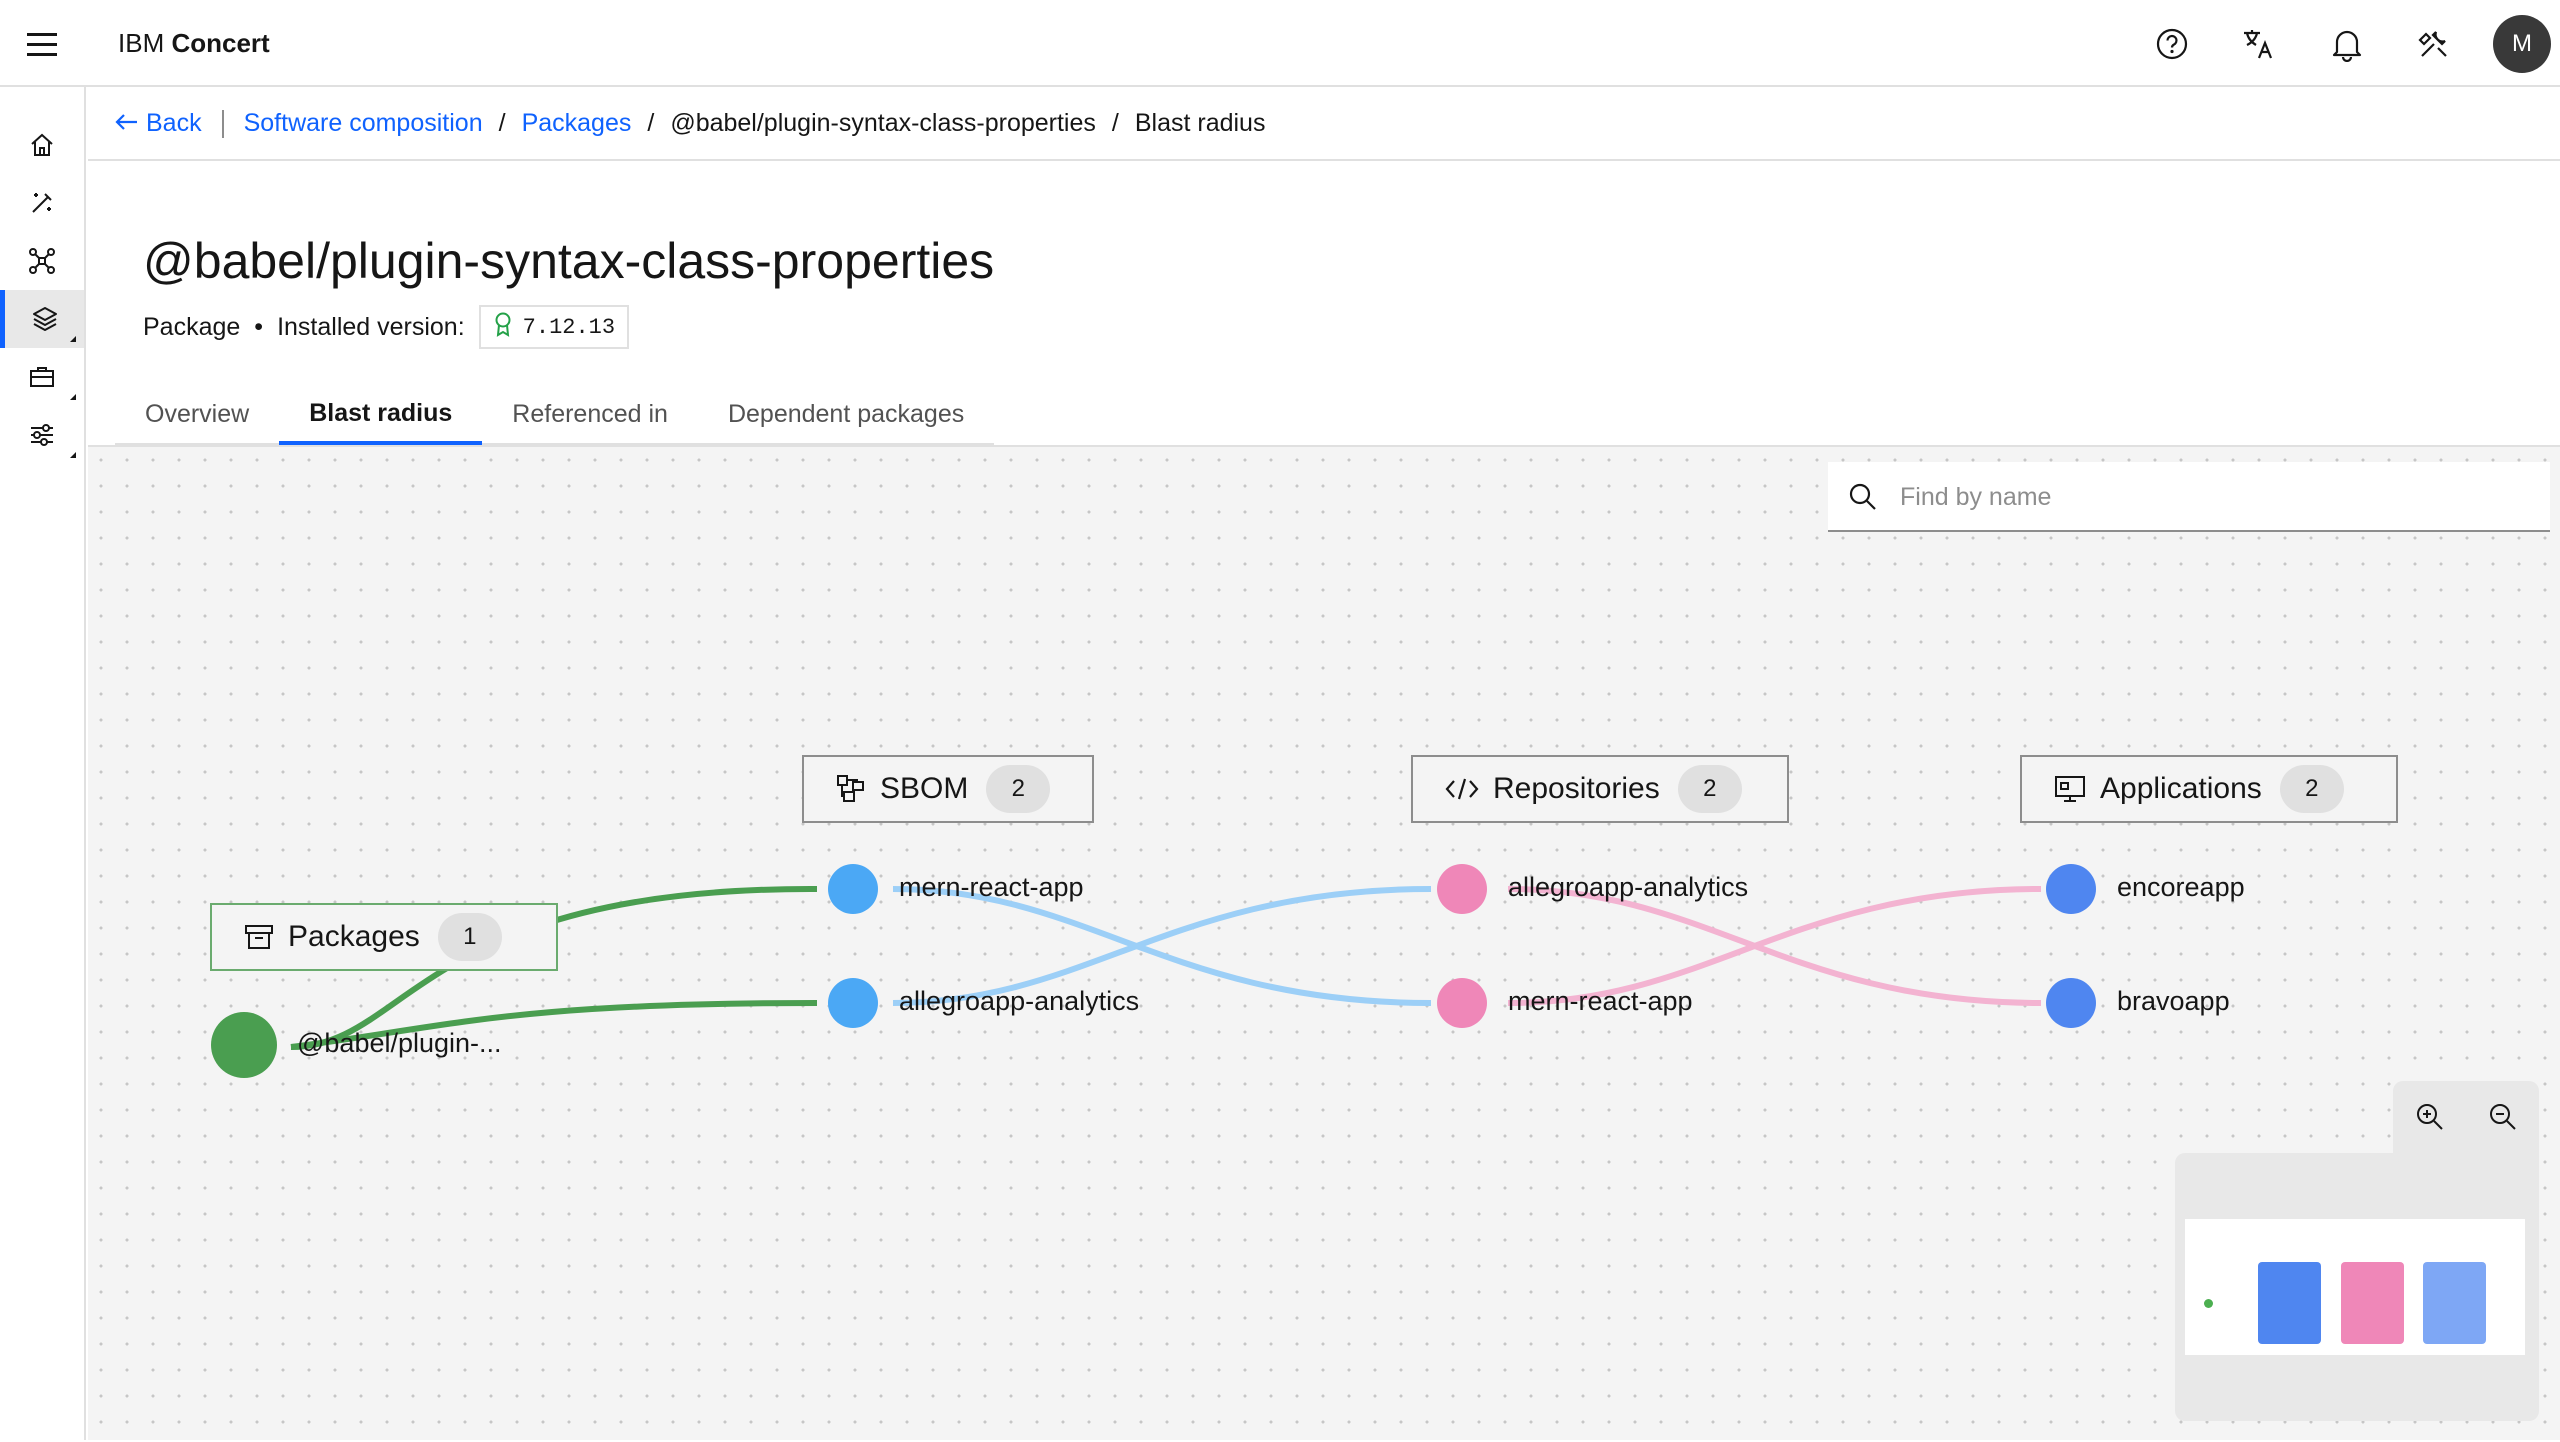  What do you see at coordinates (2522, 44) in the screenshot?
I see `user-avatar: M` at bounding box center [2522, 44].